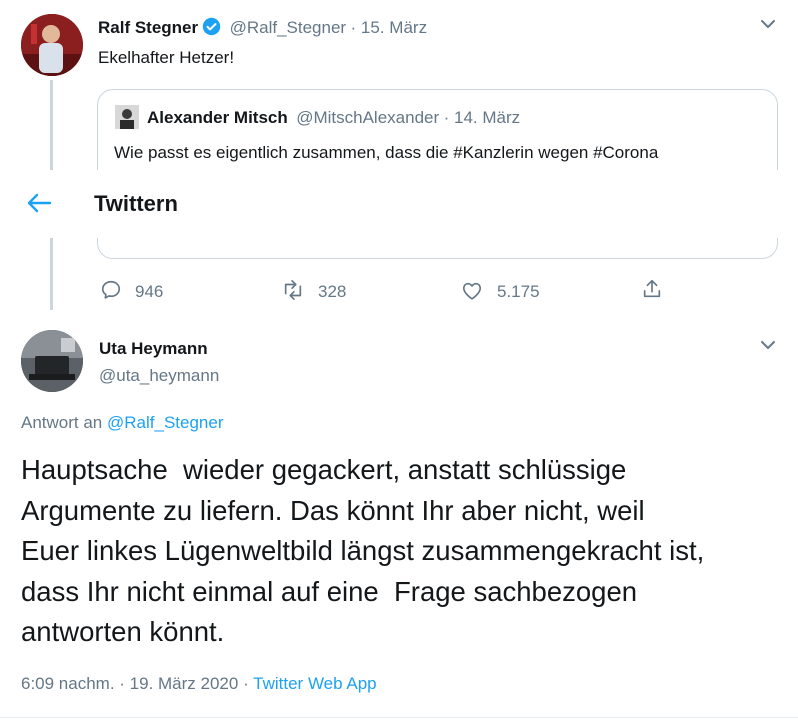 Image resolution: width=798 pixels, height=727 pixels. I want to click on avatar-ralf-stegner, so click(52, 45).